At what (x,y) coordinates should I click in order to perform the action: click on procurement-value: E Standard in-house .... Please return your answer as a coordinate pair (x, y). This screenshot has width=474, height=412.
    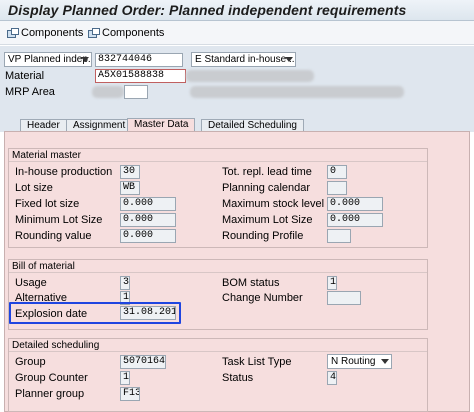
    Looking at the image, I should click on (245, 59).